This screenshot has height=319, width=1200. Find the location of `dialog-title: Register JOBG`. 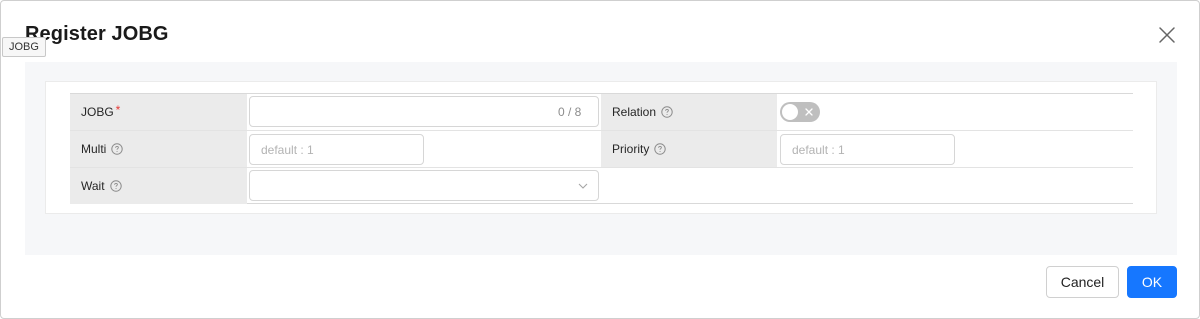

dialog-title: Register JOBG is located at coordinates (97, 34).